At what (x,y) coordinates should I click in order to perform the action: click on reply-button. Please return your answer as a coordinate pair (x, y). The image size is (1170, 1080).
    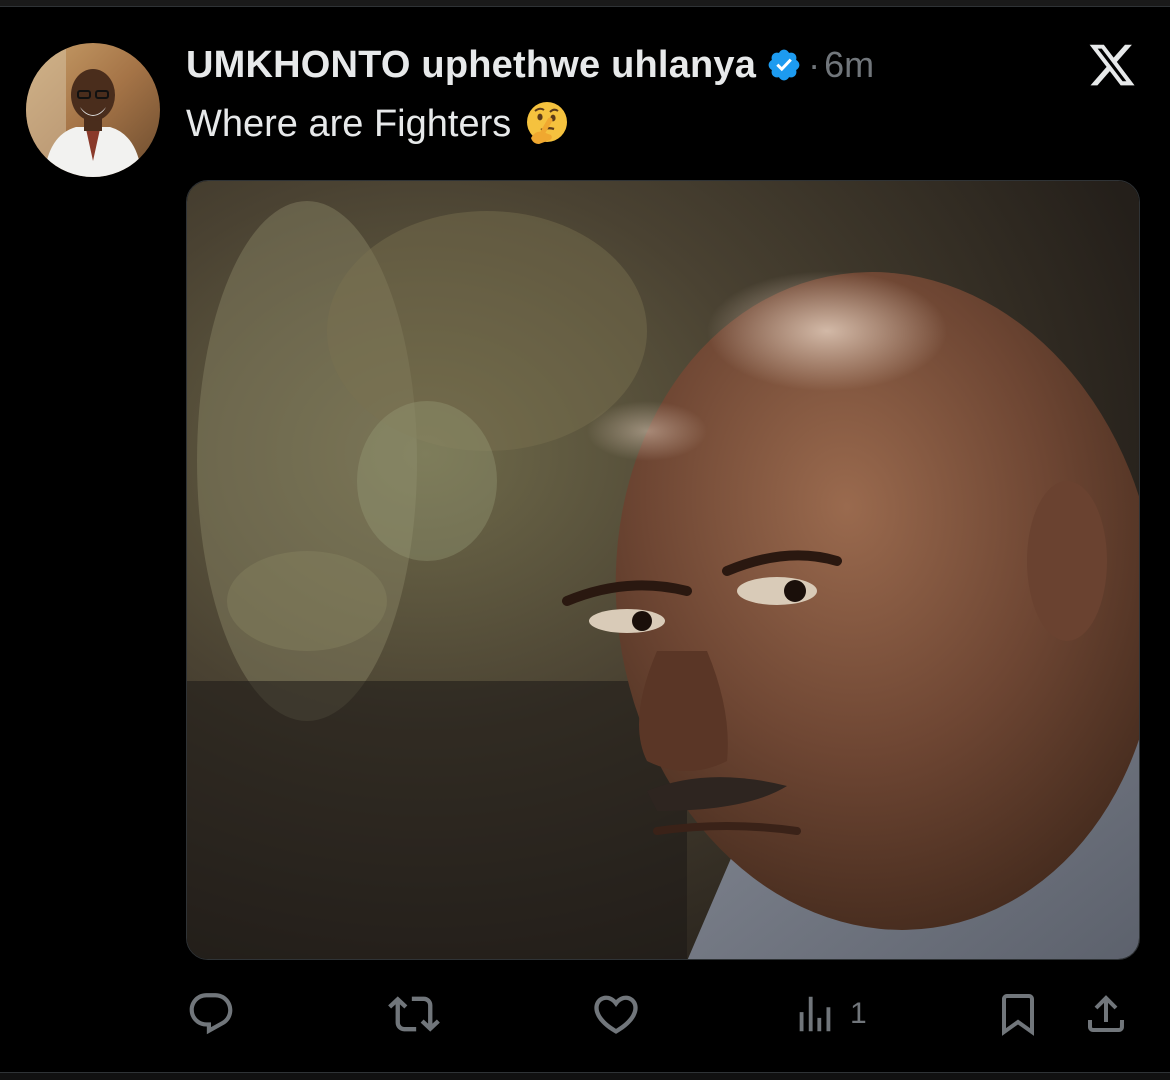
    Looking at the image, I should click on (211, 1014).